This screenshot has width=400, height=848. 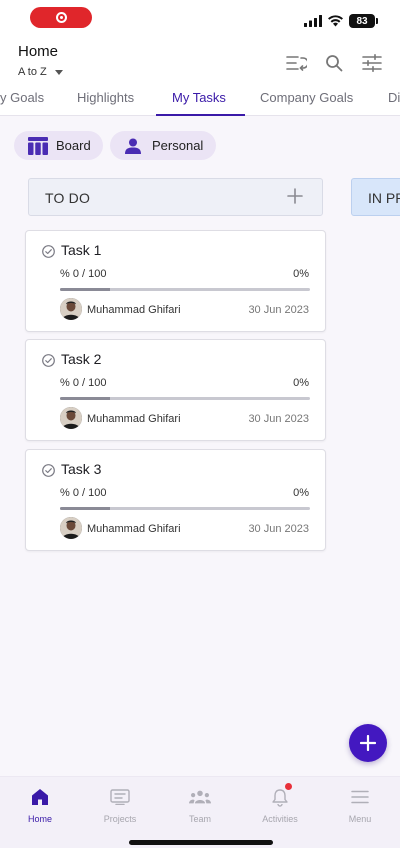 I want to click on nav-label: Team, so click(x=199, y=819).